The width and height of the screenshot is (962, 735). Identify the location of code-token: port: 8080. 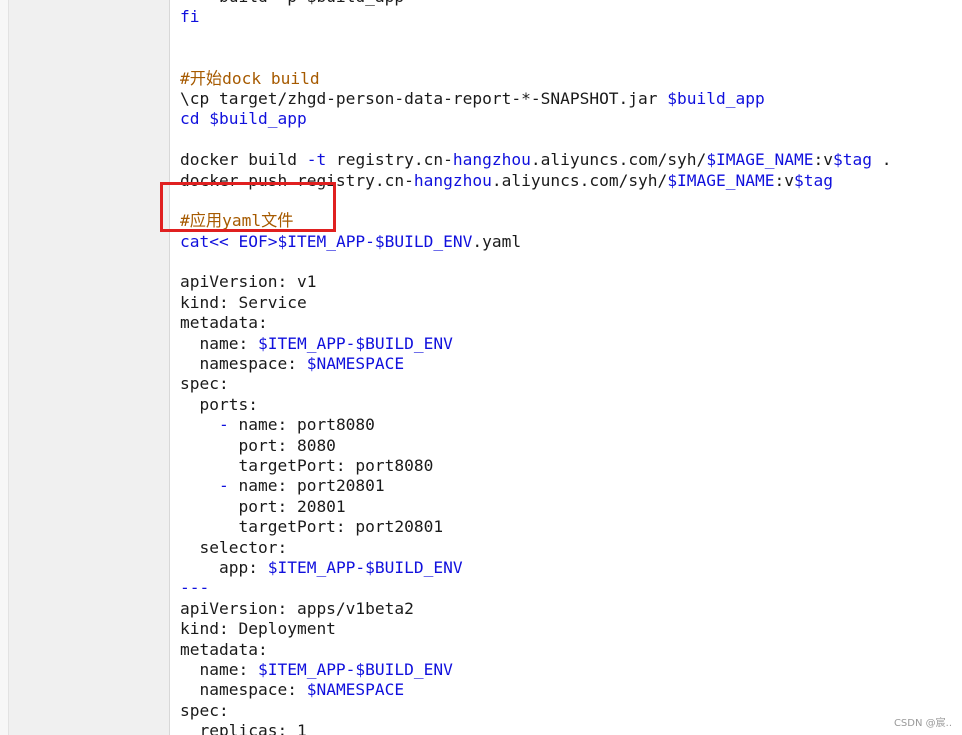
(258, 445).